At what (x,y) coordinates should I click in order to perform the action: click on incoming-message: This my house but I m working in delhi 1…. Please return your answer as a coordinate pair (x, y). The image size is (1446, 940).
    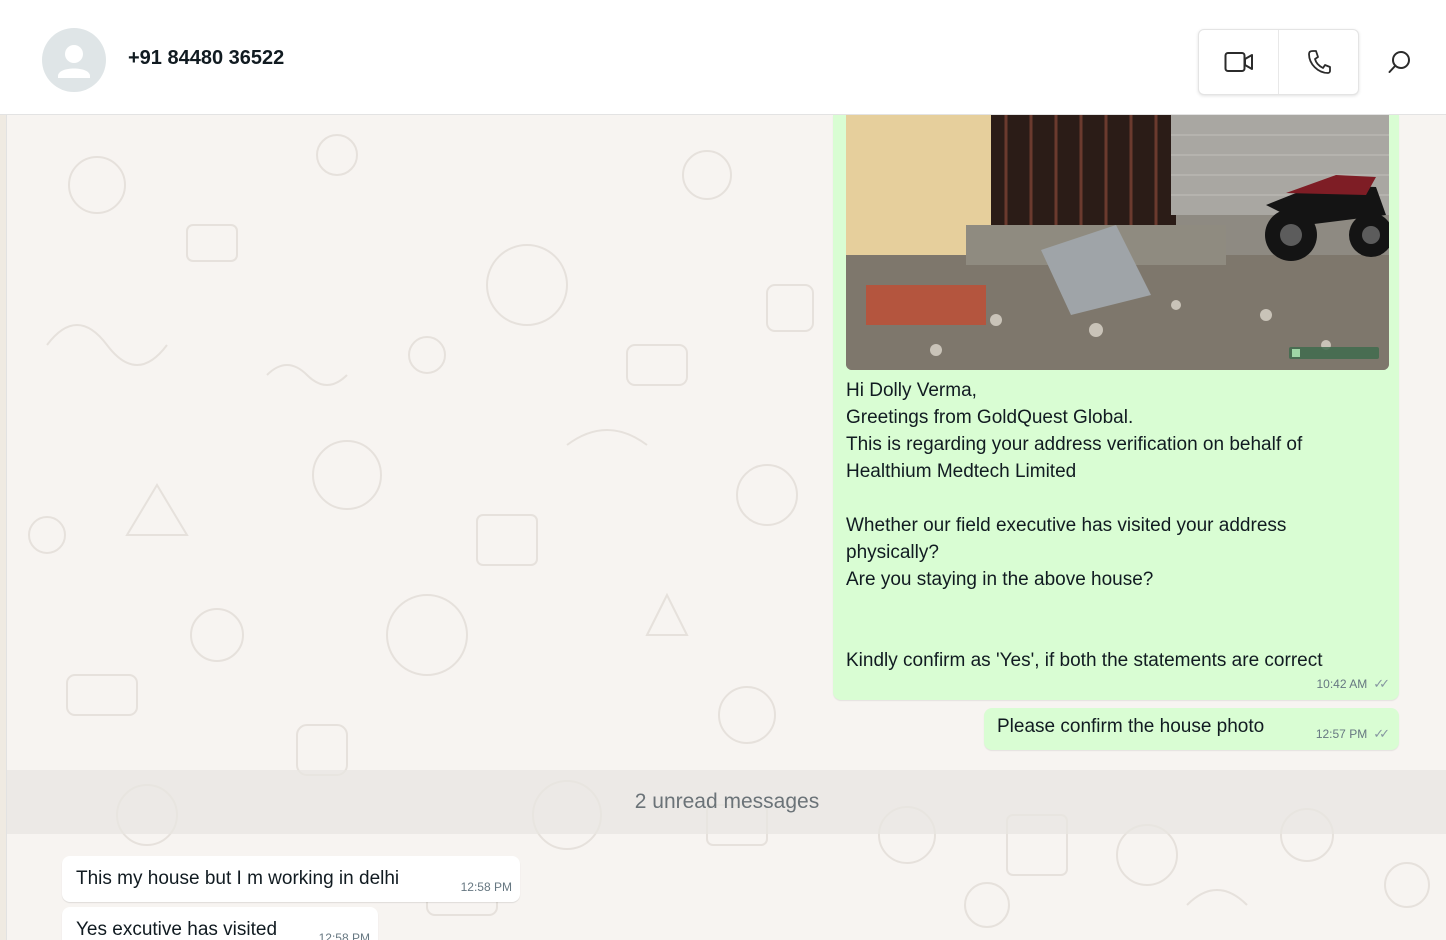
    Looking at the image, I should click on (291, 879).